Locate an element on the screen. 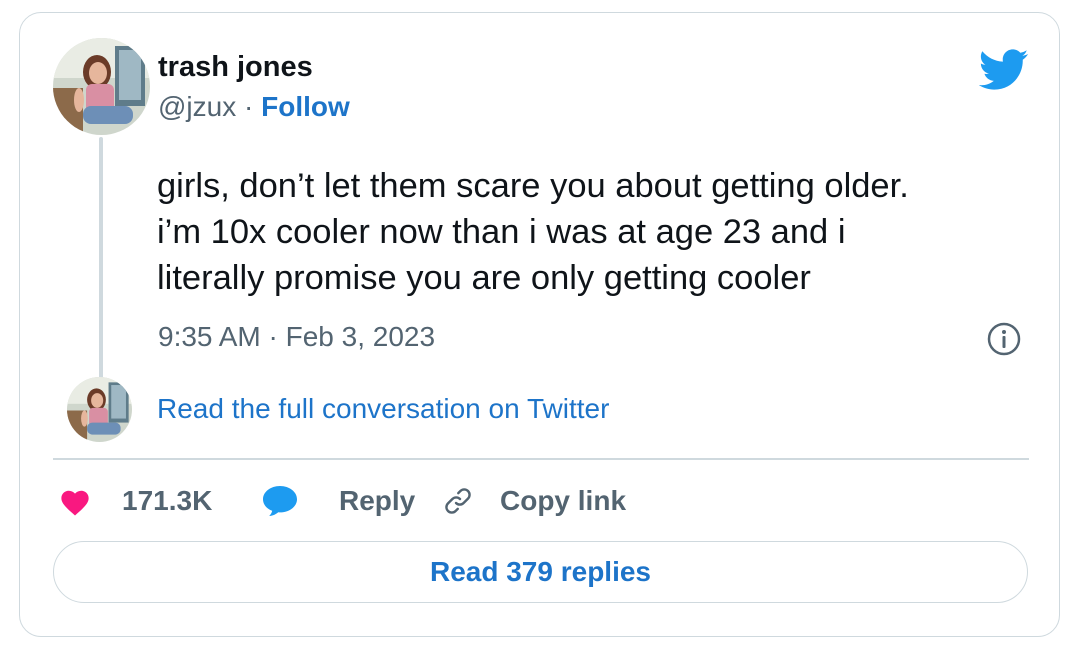  author-avatar is located at coordinates (101, 86).